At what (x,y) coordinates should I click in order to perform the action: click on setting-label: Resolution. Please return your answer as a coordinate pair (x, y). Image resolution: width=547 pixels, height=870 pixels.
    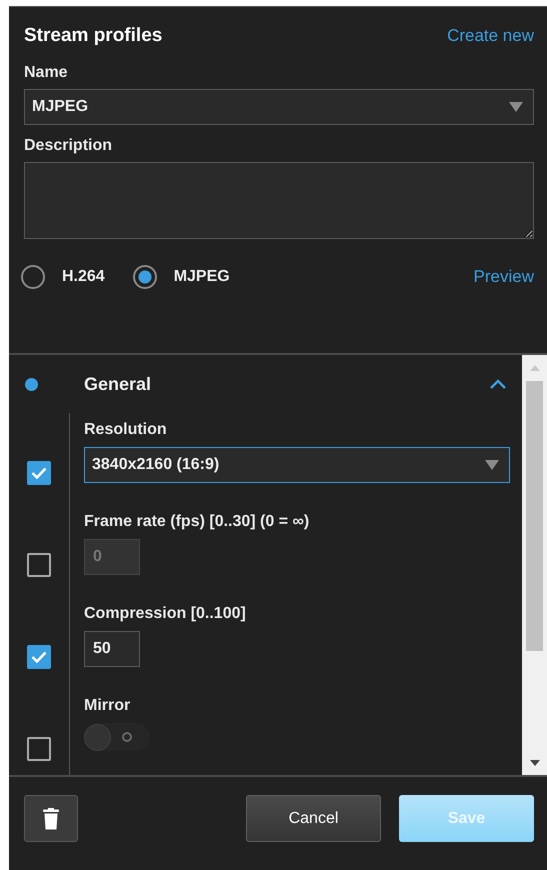
    Looking at the image, I should click on (126, 430).